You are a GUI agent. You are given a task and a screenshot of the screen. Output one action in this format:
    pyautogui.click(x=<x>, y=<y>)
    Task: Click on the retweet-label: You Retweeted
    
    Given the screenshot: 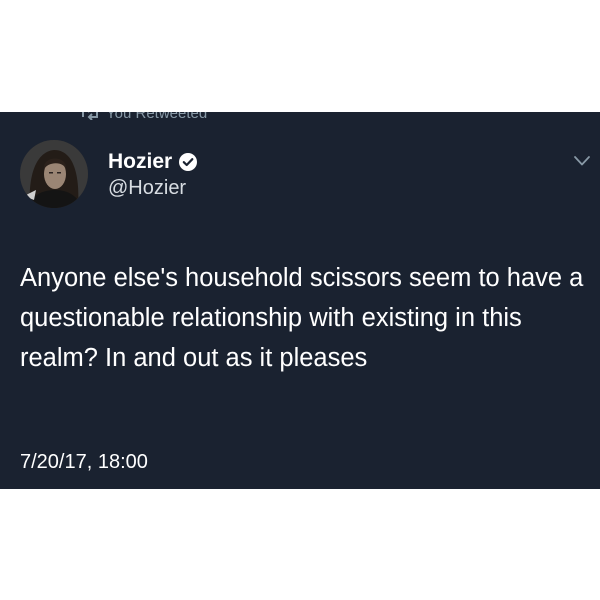 What is the action you would take?
    pyautogui.click(x=157, y=117)
    